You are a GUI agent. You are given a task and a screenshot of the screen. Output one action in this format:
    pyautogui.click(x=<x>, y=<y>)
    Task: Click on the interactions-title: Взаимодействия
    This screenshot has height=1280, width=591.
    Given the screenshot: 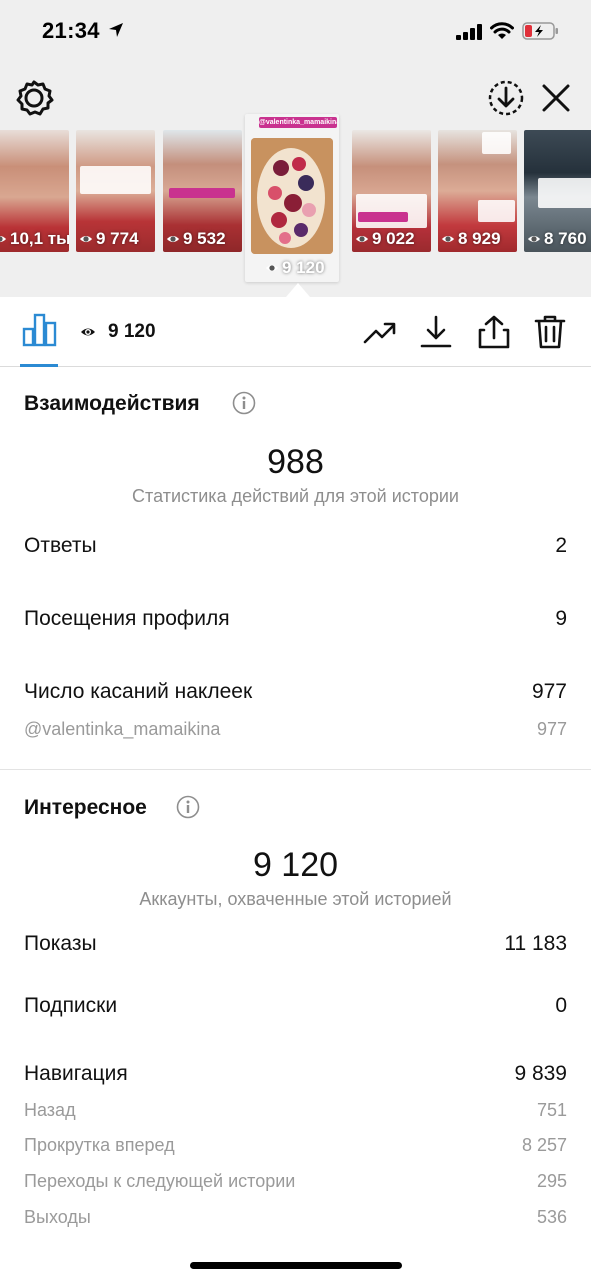 What is the action you would take?
    pyautogui.click(x=112, y=403)
    